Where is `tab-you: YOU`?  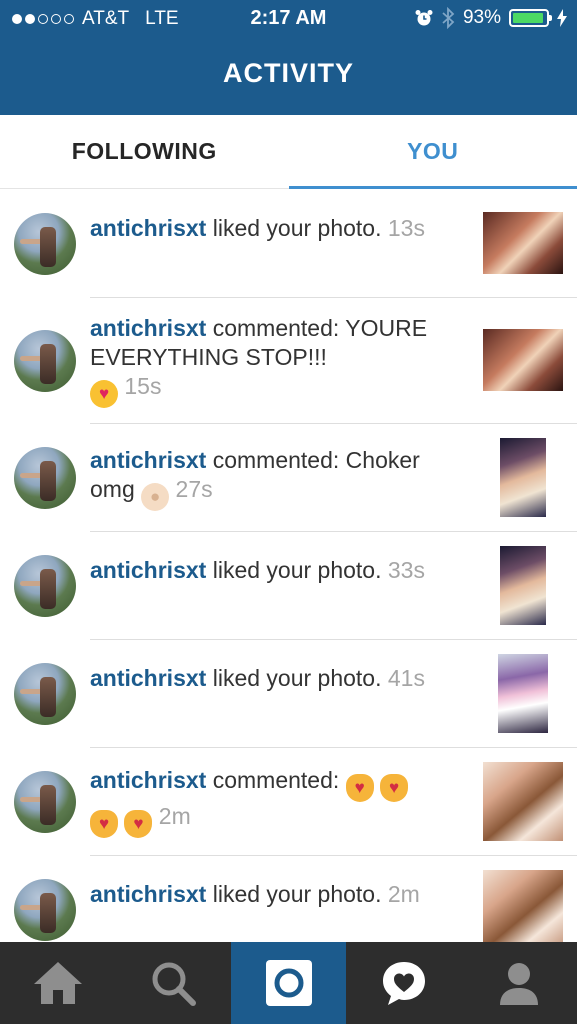
tab-you: YOU is located at coordinates (432, 152).